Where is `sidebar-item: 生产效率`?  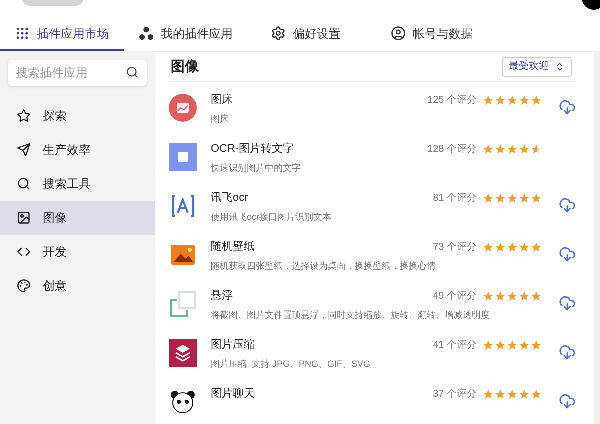 sidebar-item: 生产效率 is located at coordinates (77, 150).